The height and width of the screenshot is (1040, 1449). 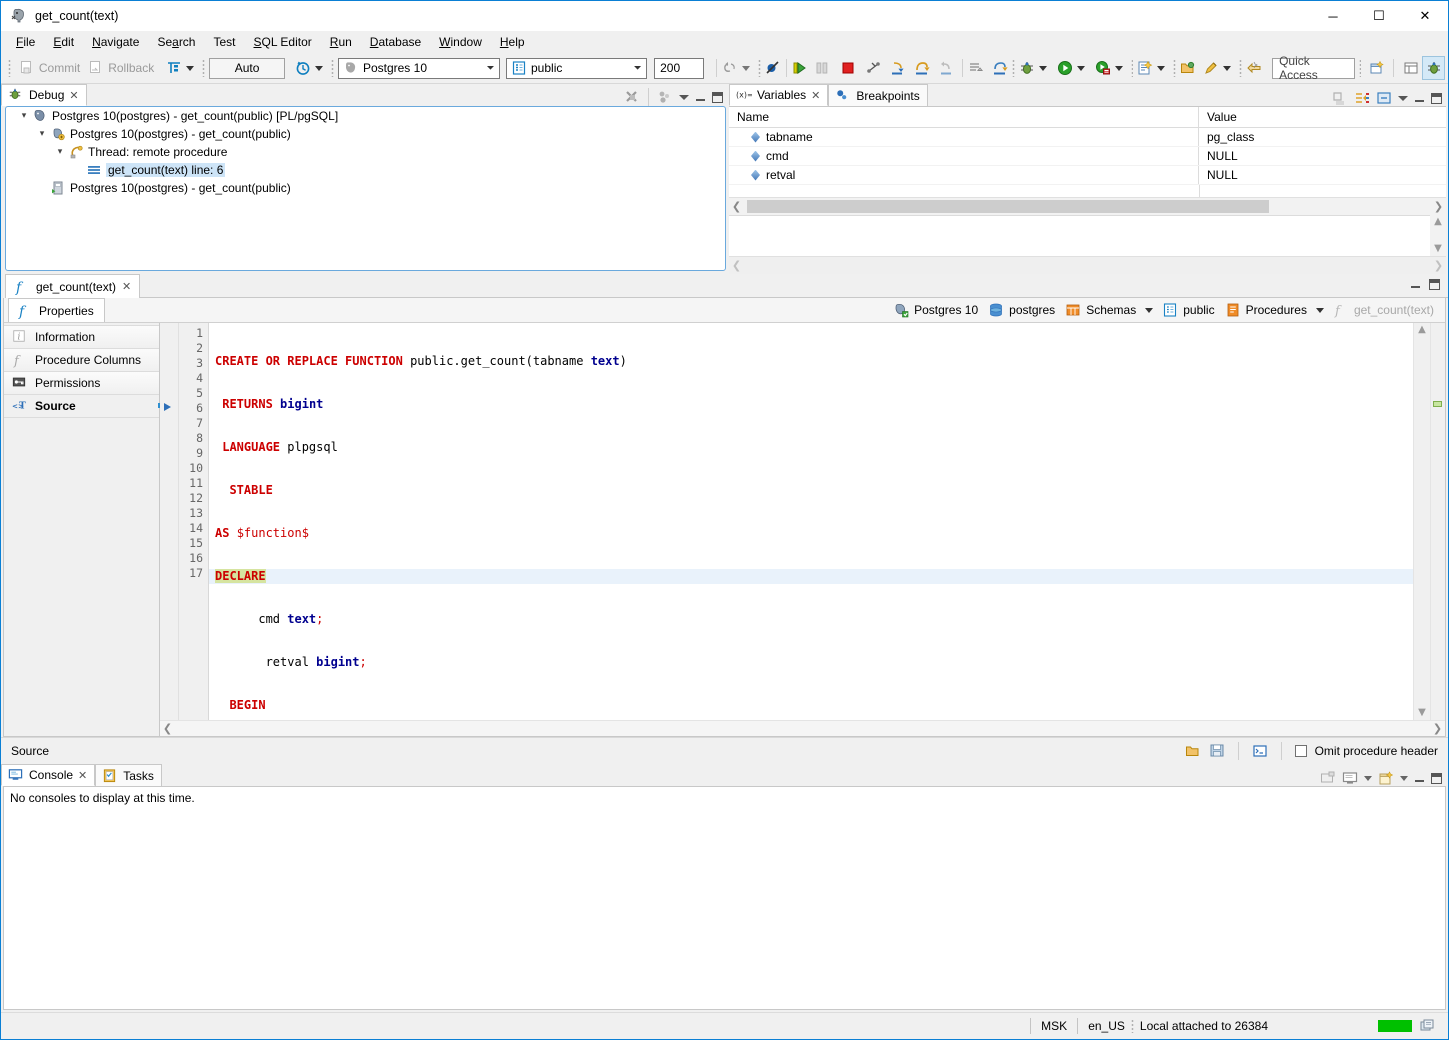 What do you see at coordinates (1422, 330) in the screenshot?
I see `scroll-up-icon: ▲` at bounding box center [1422, 330].